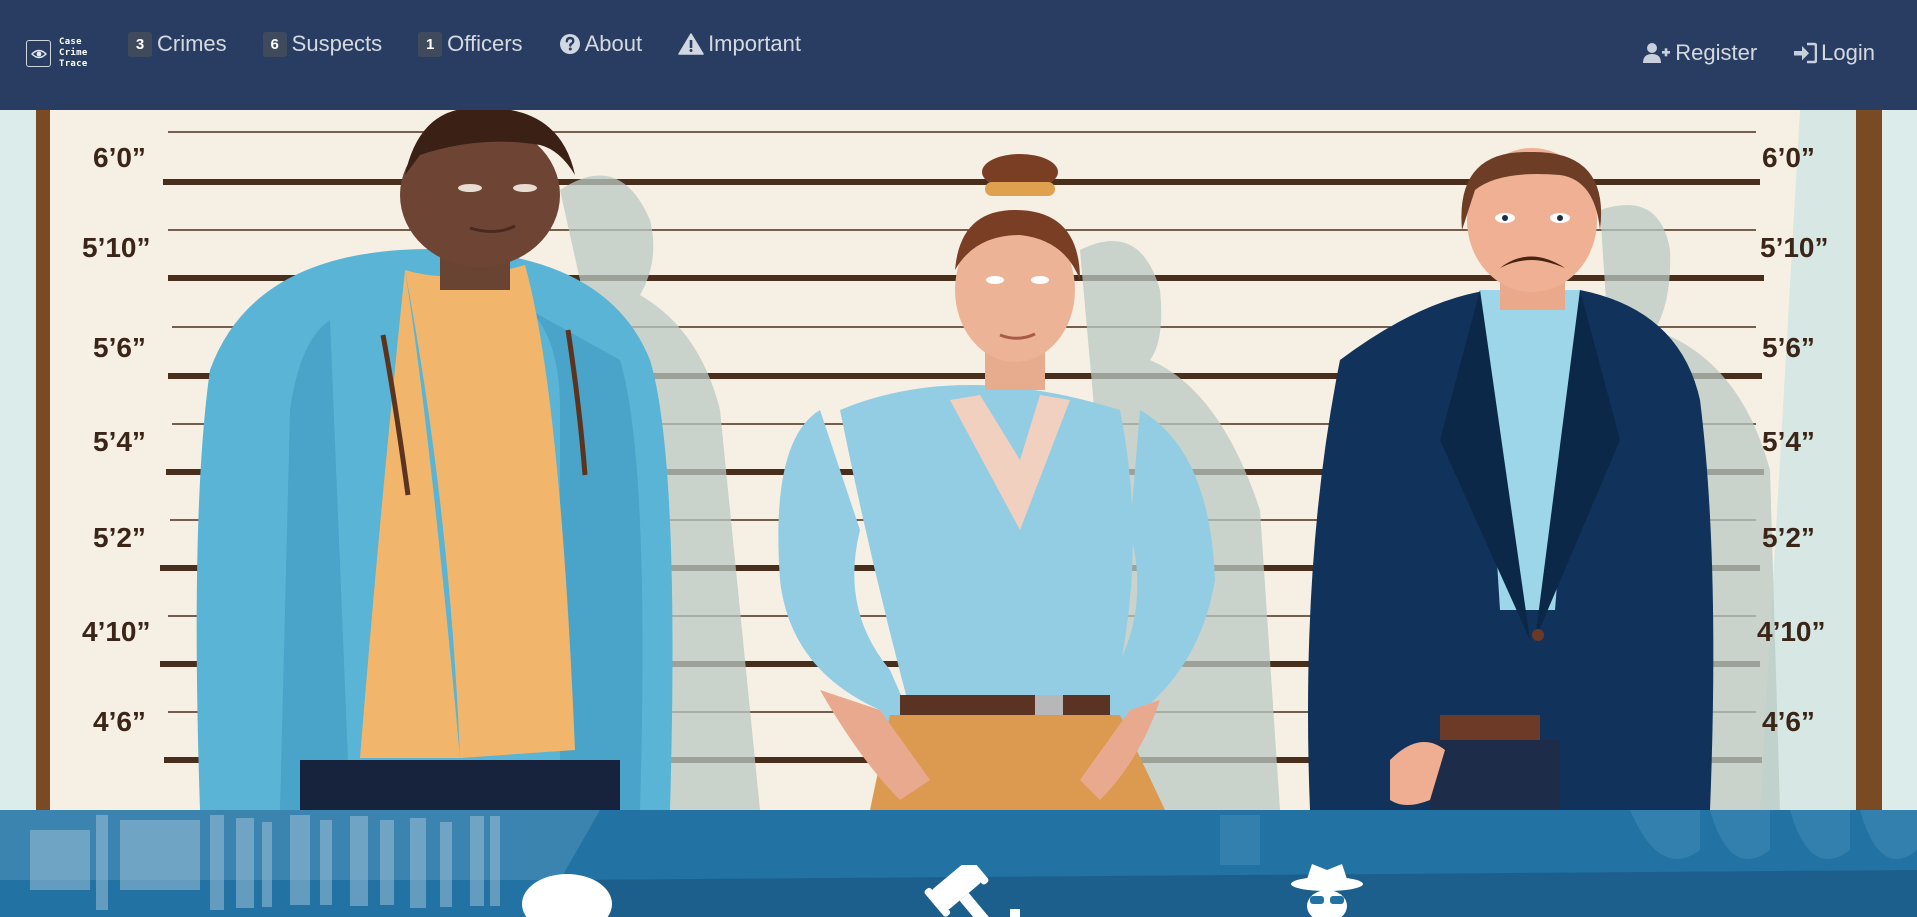  What do you see at coordinates (116, 631) in the screenshot?
I see `height-label-left: 4’10”` at bounding box center [116, 631].